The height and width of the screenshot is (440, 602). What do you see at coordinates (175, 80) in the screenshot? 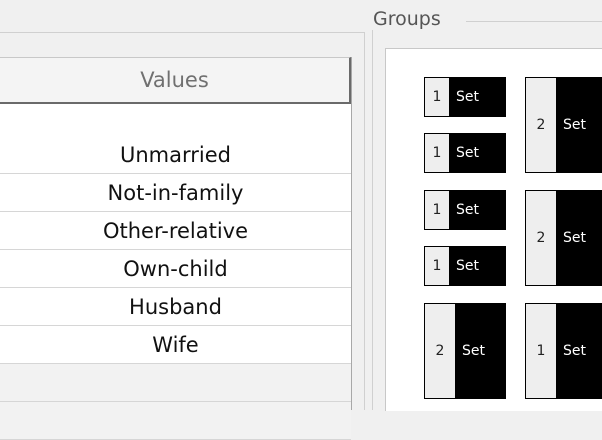
I see `values-column-header: Values` at bounding box center [175, 80].